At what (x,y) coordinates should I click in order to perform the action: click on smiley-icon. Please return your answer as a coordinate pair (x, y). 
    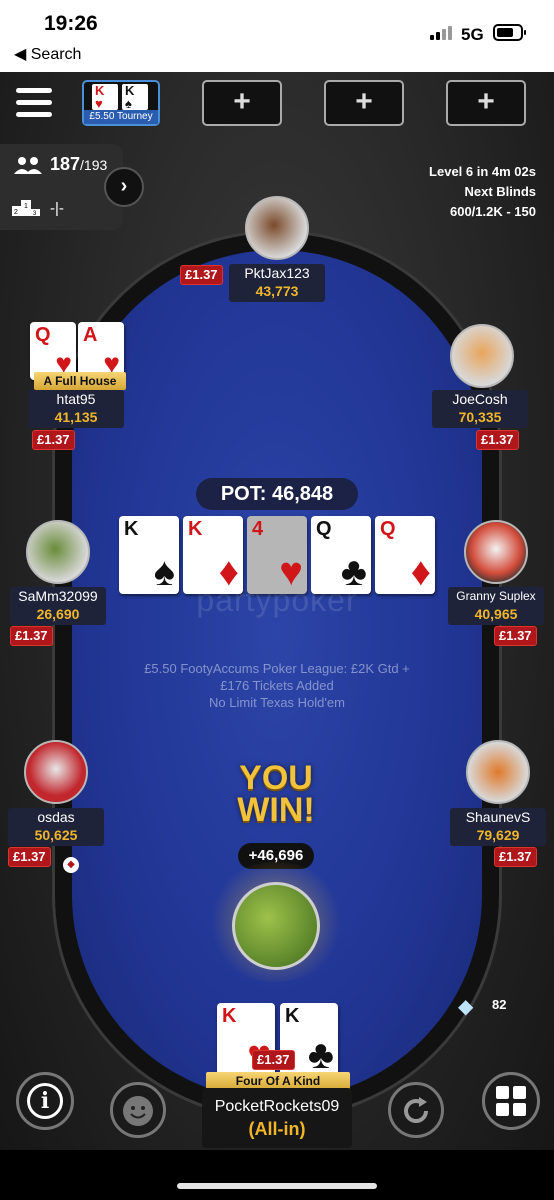
    Looking at the image, I should click on (138, 1111).